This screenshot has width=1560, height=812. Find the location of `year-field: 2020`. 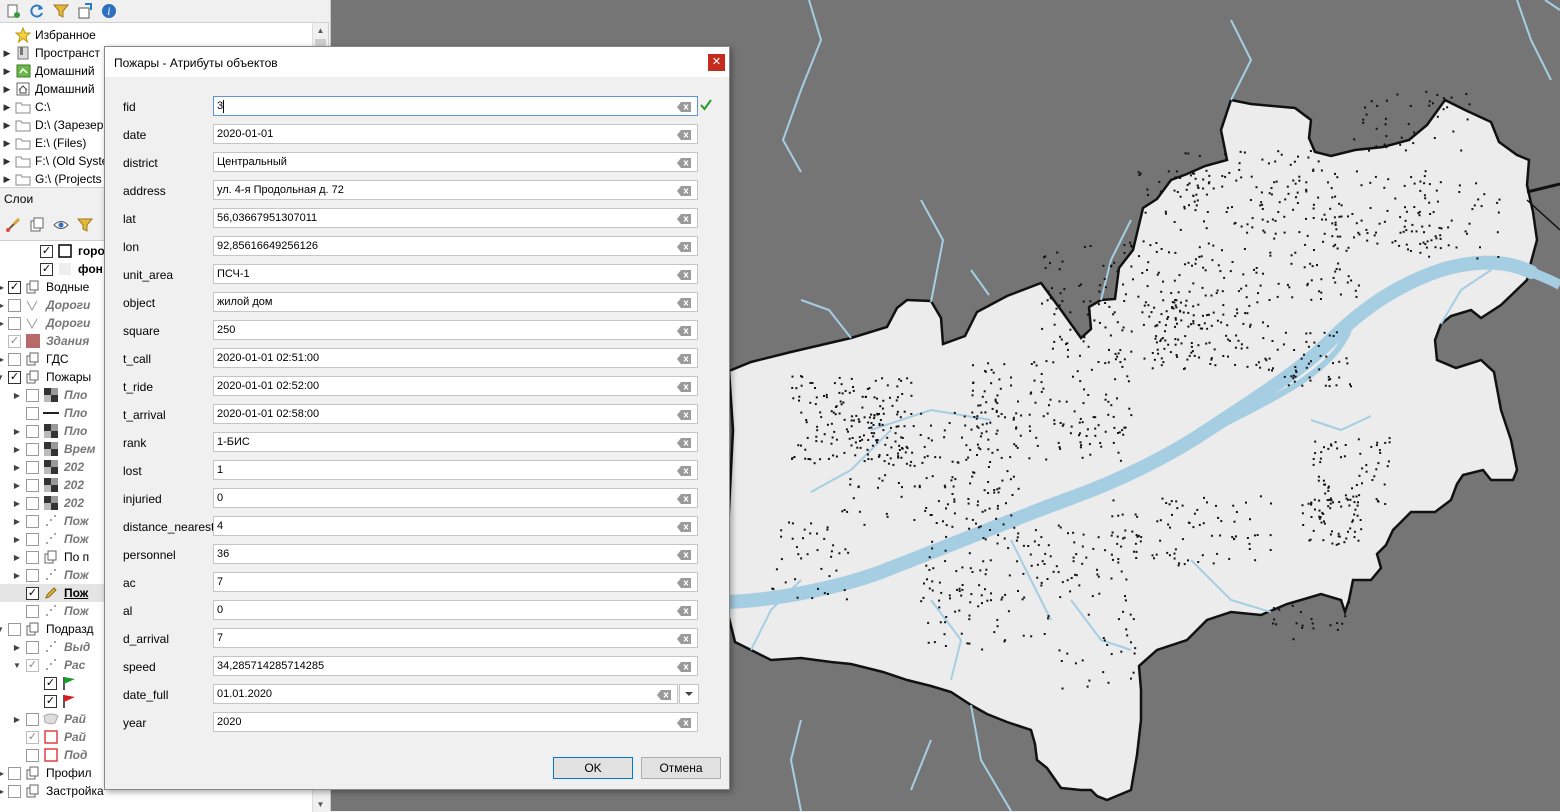

year-field: 2020 is located at coordinates (455, 722).